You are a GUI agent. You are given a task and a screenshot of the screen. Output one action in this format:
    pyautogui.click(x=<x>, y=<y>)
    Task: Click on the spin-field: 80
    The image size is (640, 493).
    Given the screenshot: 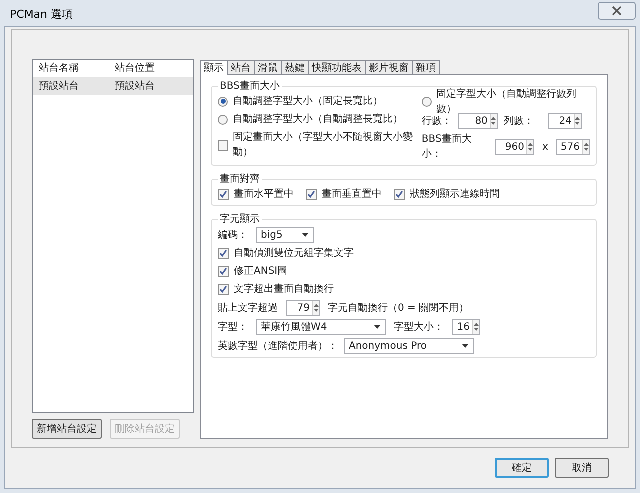 What is the action you would take?
    pyautogui.click(x=478, y=121)
    